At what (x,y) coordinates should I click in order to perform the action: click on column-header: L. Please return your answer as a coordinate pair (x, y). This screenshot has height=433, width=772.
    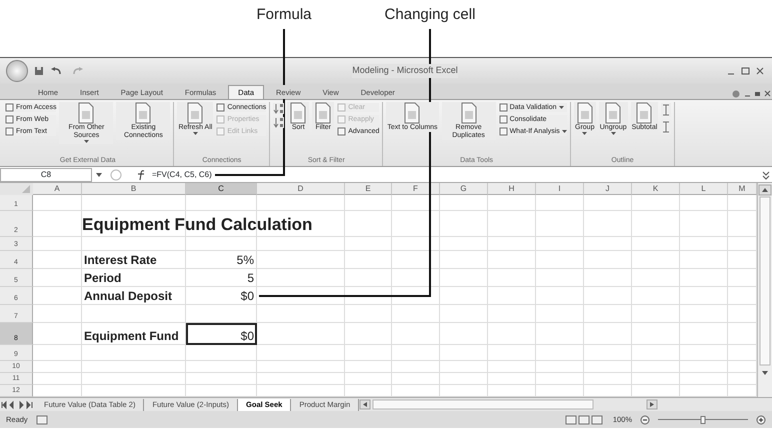
    Looking at the image, I should click on (704, 189).